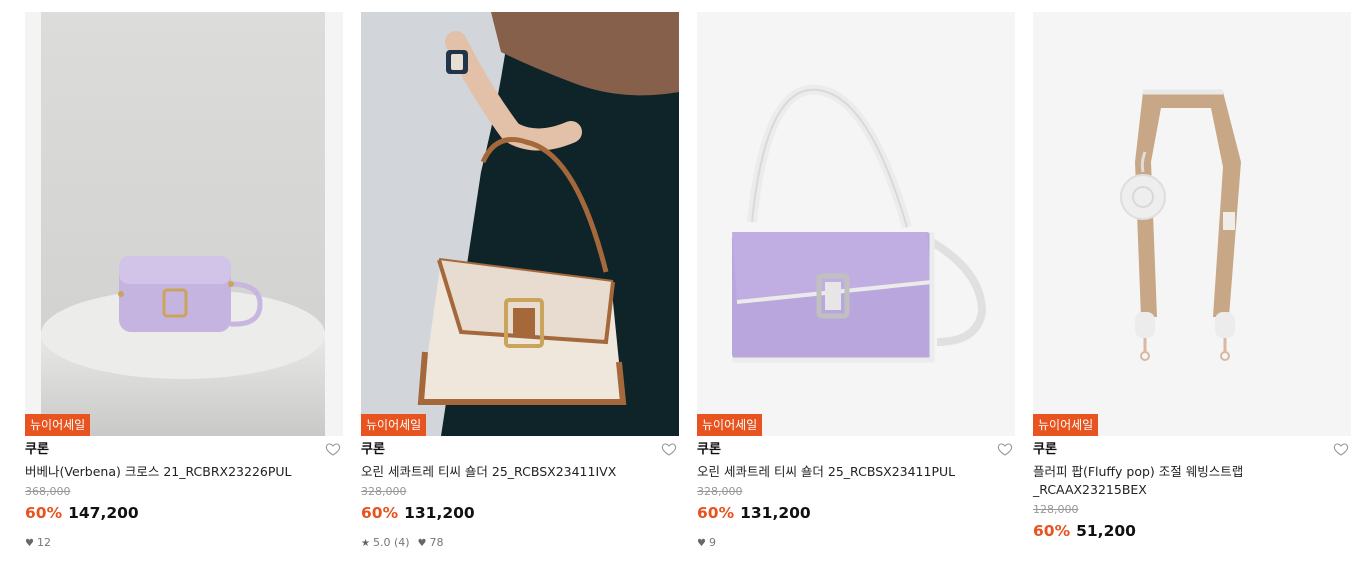  I want to click on product-name: 버베나(Verbena) 크로스 21_RCBRX23226PUL, so click(184, 472).